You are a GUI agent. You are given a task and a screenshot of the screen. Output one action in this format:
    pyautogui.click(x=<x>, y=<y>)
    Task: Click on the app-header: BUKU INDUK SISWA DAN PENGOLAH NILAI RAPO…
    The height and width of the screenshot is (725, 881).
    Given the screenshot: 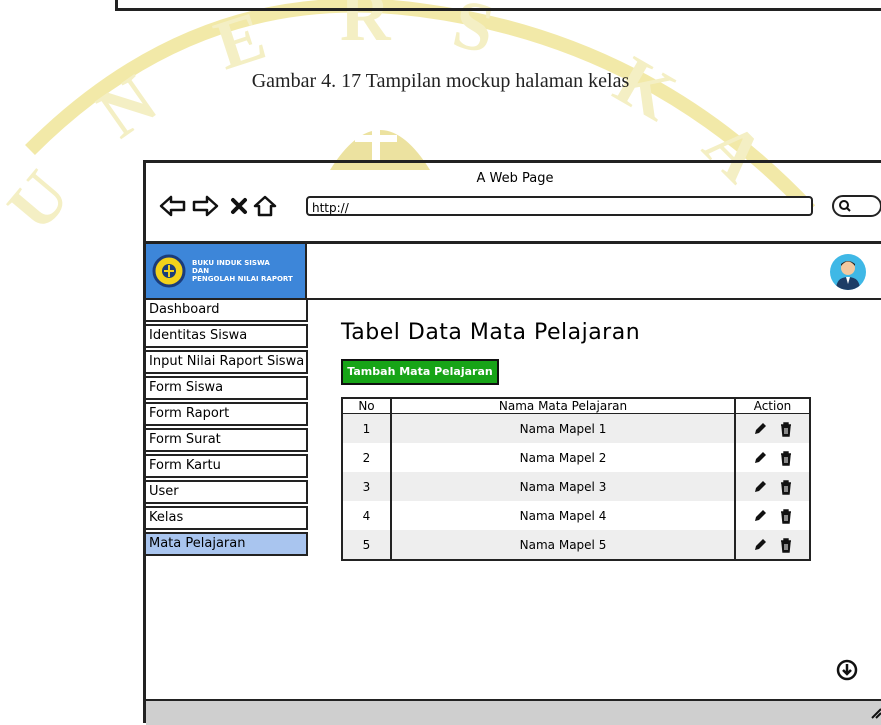 What is the action you would take?
    pyautogui.click(x=513, y=272)
    